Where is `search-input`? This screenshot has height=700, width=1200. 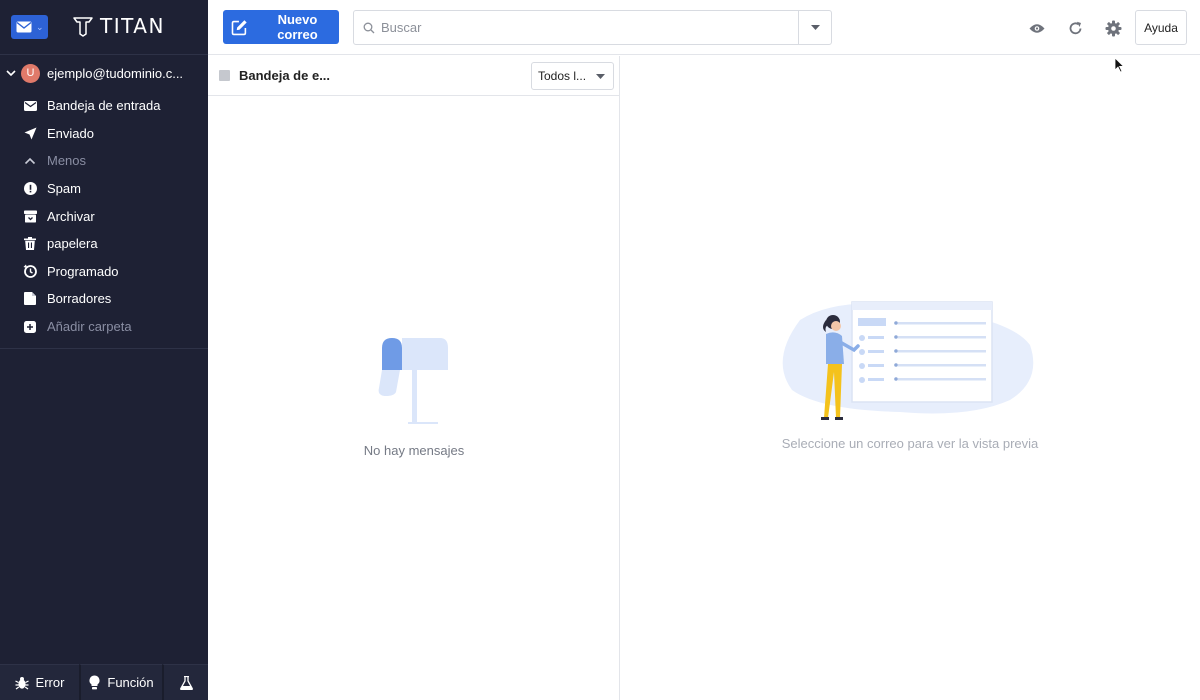 search-input is located at coordinates (589, 27).